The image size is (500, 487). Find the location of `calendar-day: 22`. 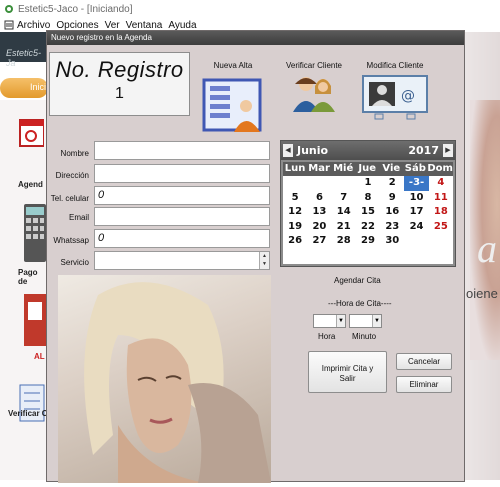

calendar-day: 22 is located at coordinates (368, 227).